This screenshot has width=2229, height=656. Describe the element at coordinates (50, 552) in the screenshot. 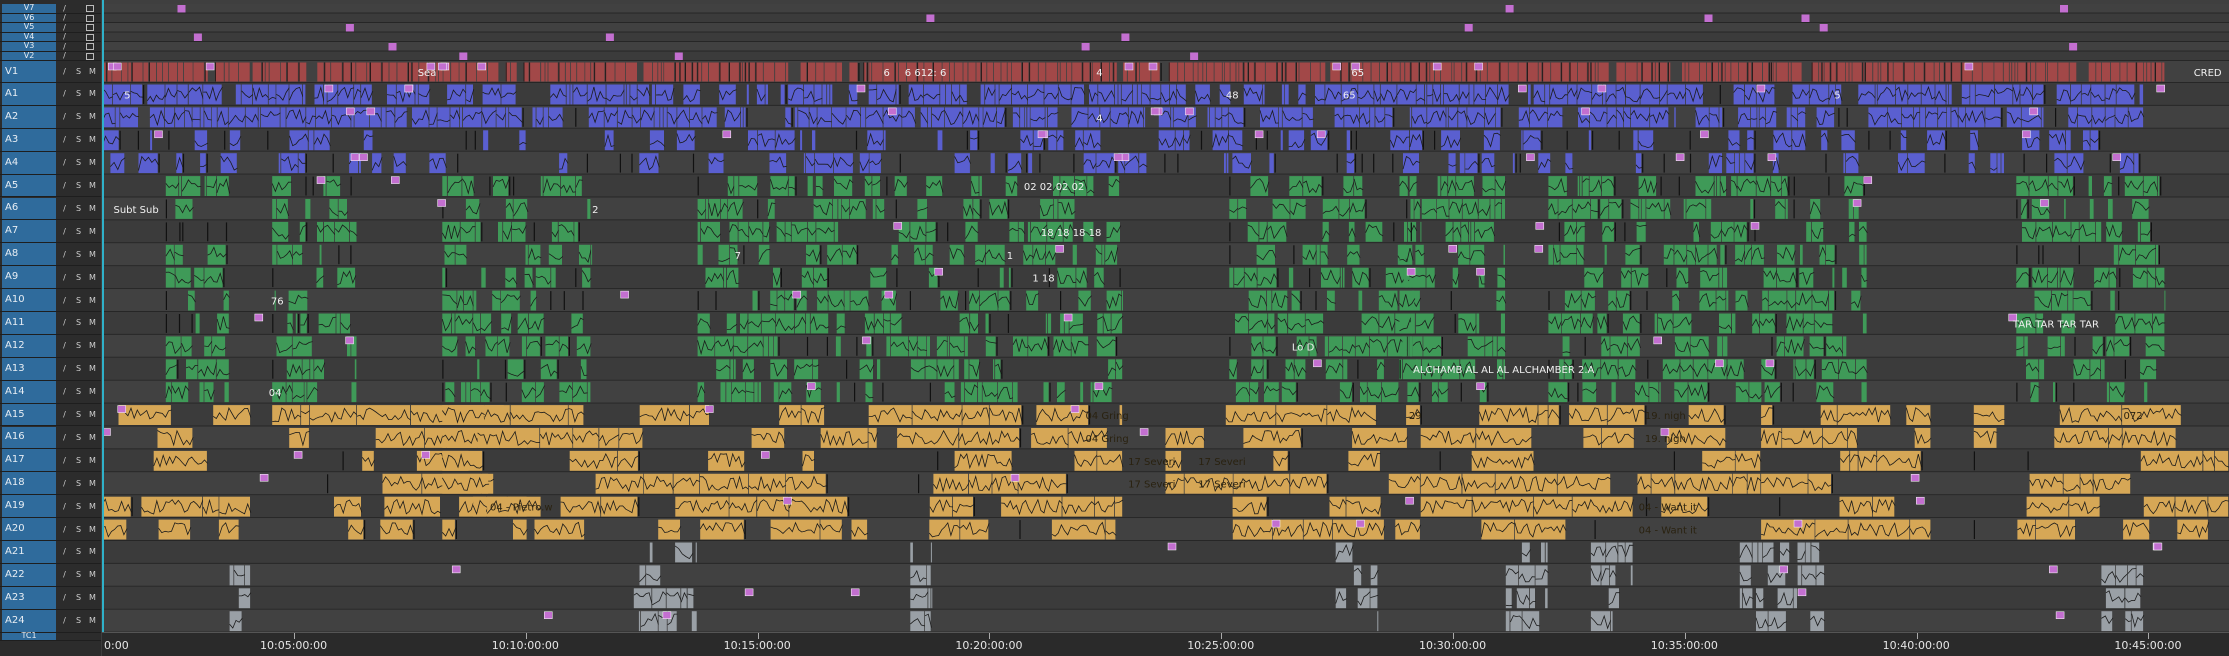

I see `track-header-a21: A21/S M` at that location.